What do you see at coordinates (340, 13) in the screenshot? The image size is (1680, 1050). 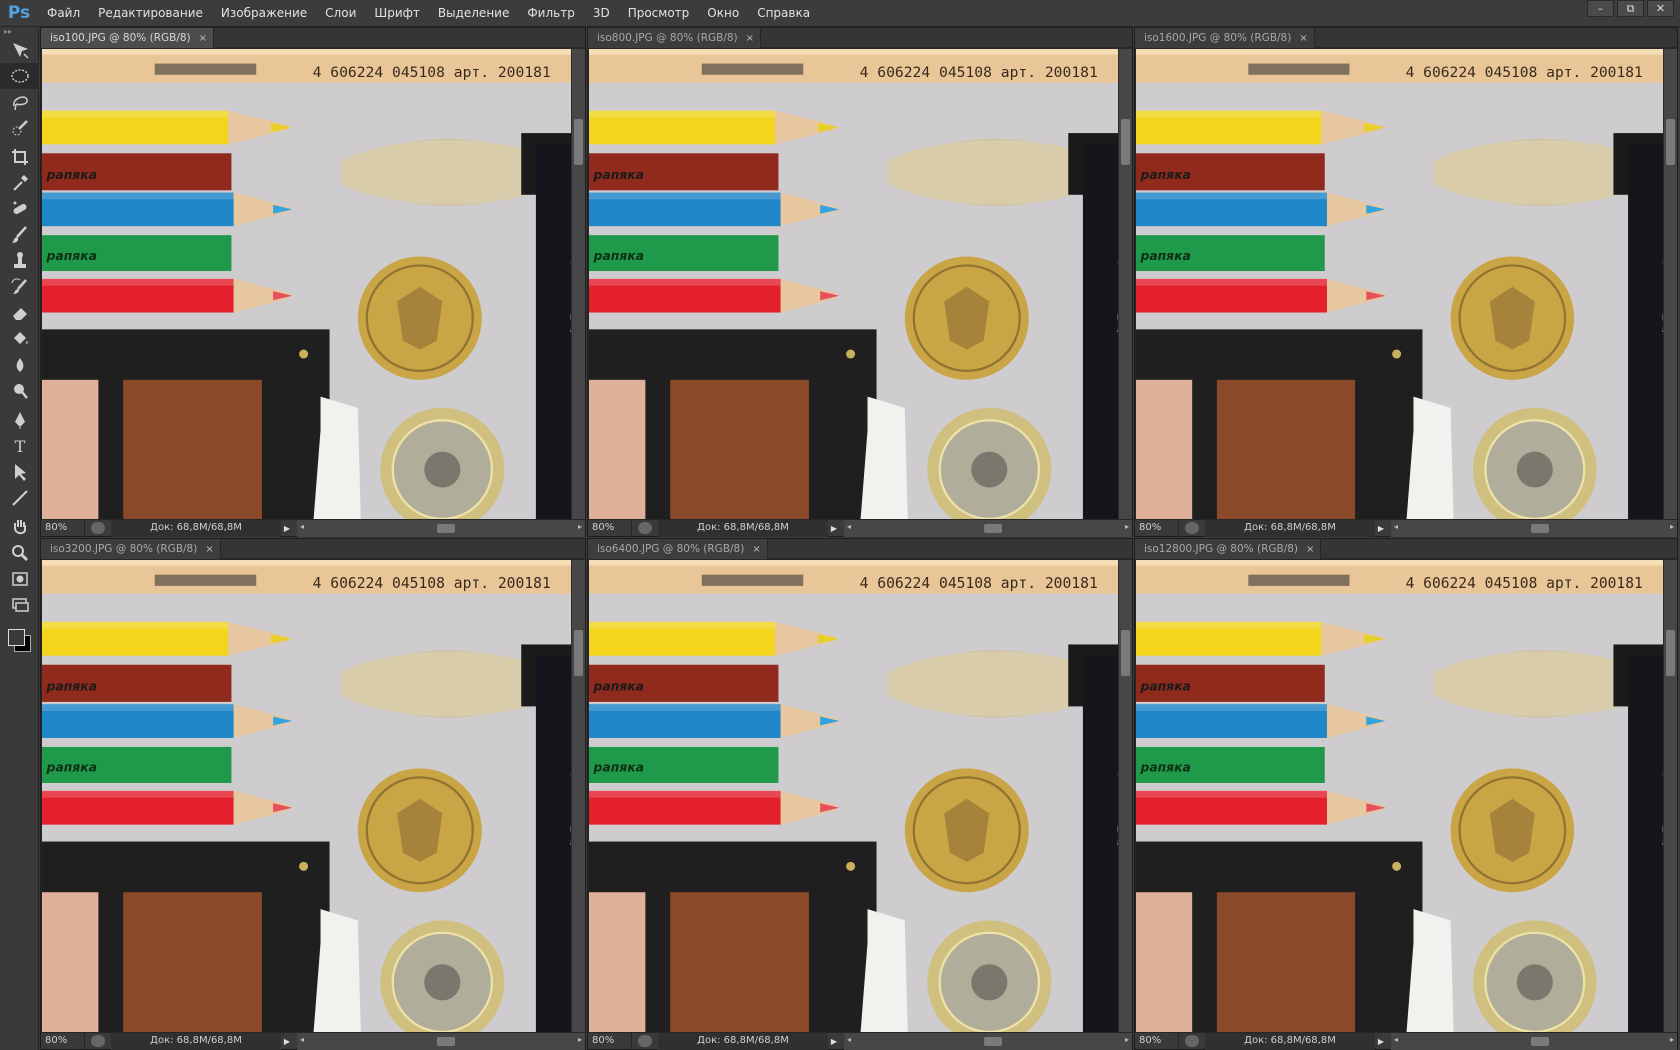 I see `menu-3: Слои` at bounding box center [340, 13].